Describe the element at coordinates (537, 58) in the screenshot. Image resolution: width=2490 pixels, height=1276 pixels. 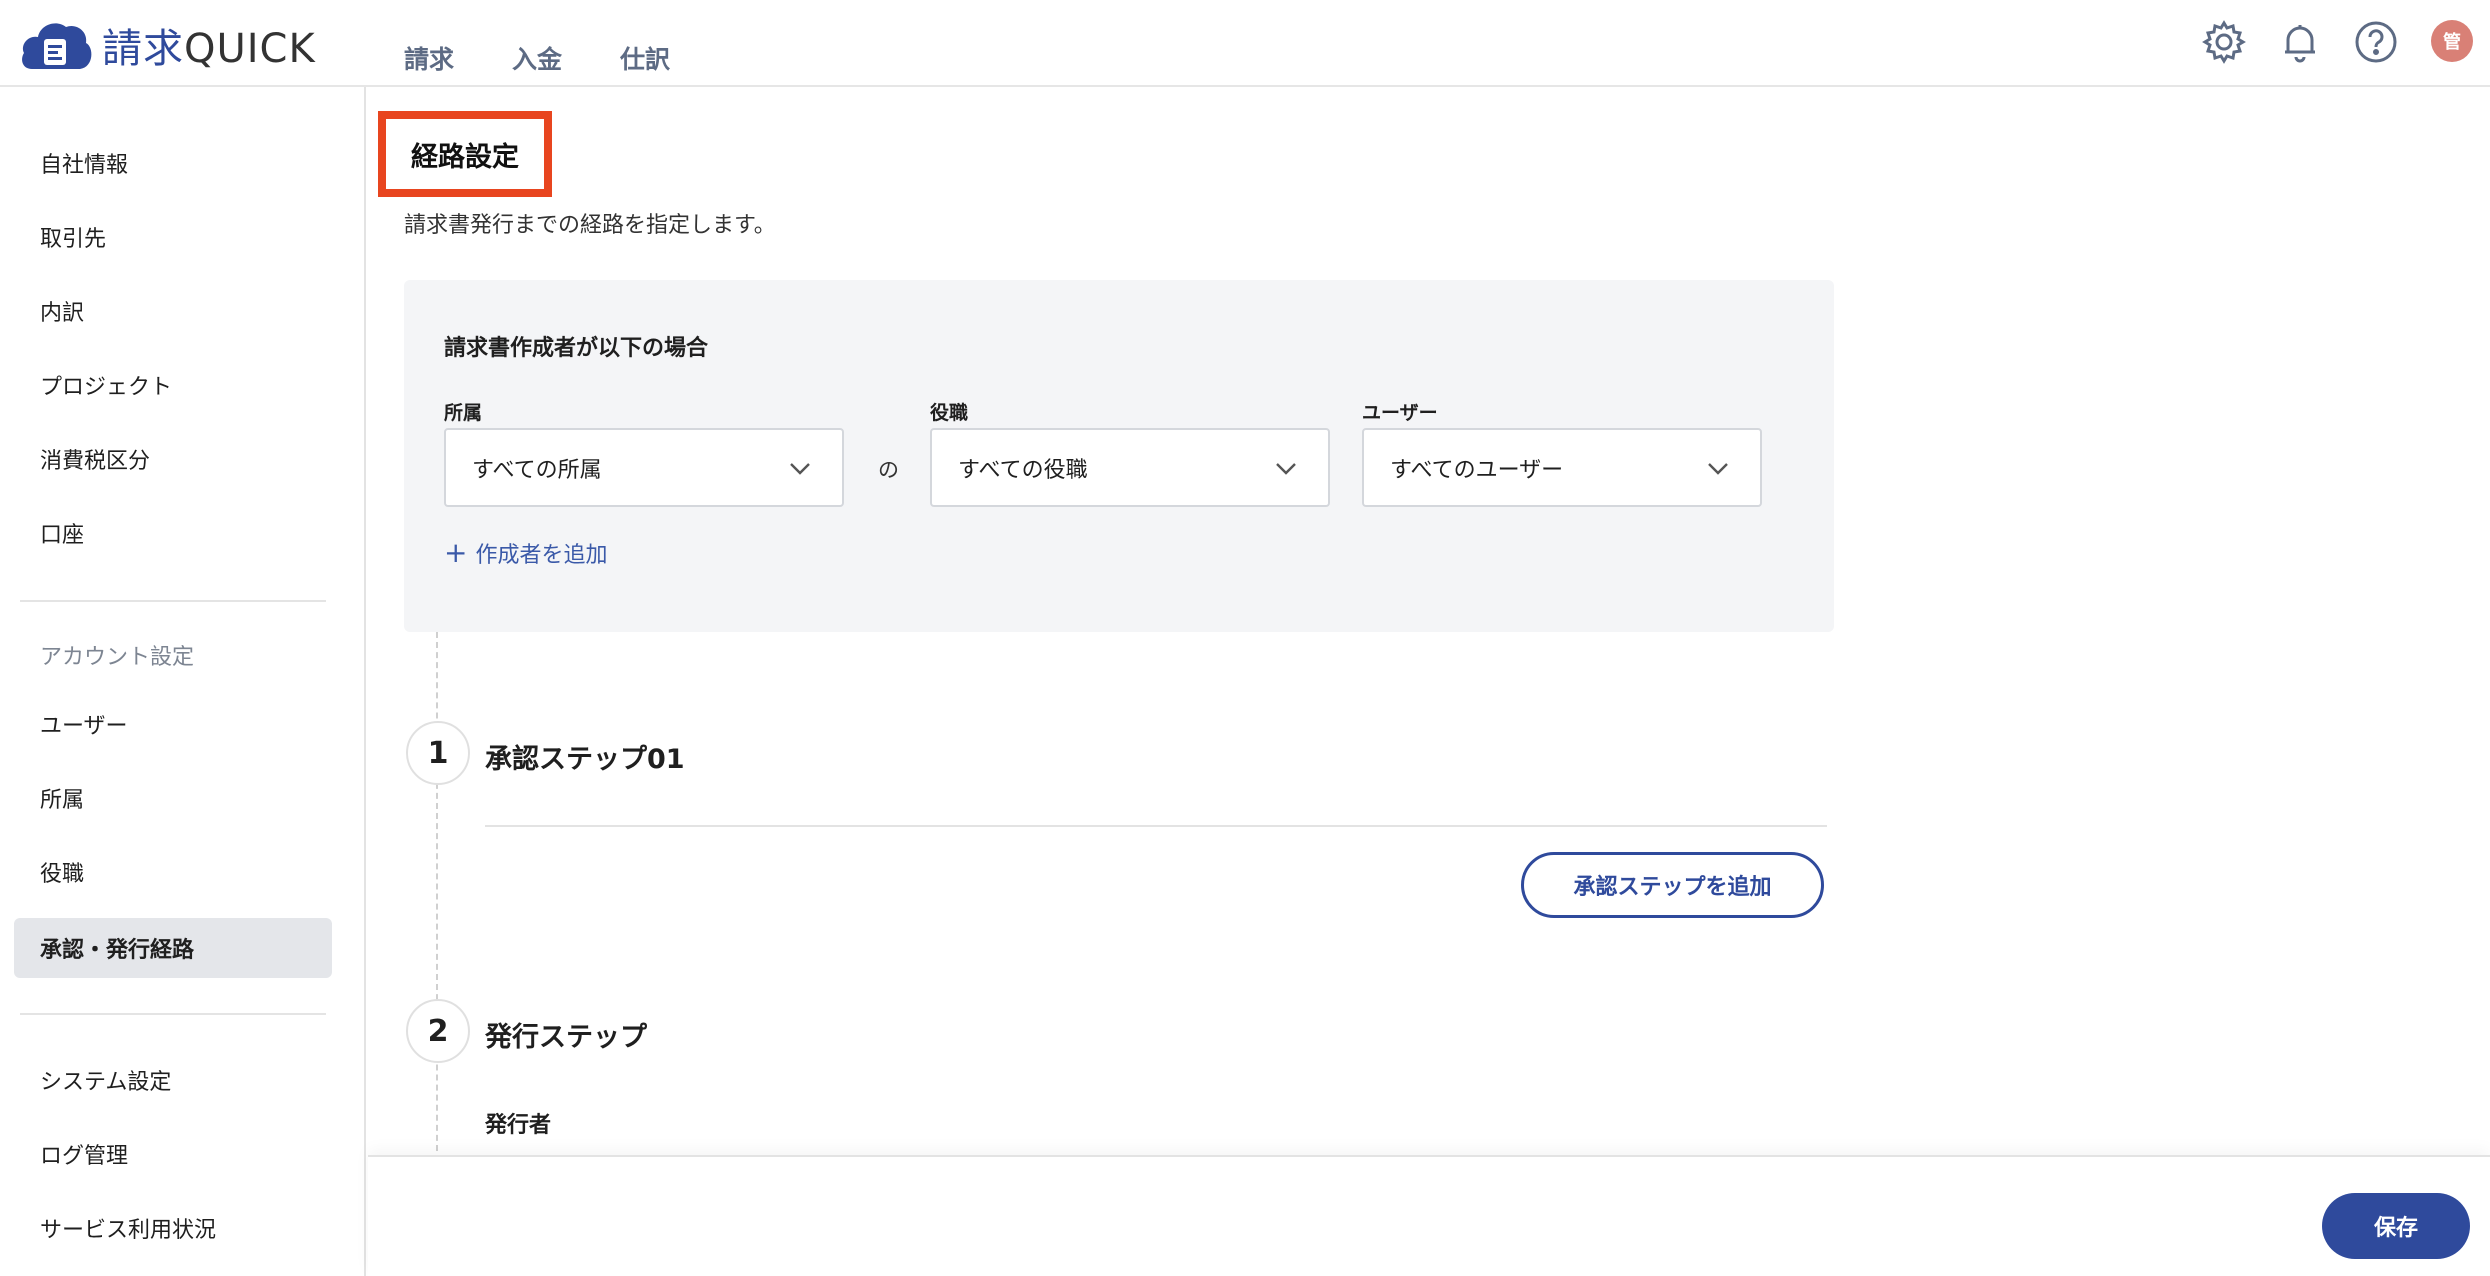
I see `topnav-item-payment: 入金` at that location.